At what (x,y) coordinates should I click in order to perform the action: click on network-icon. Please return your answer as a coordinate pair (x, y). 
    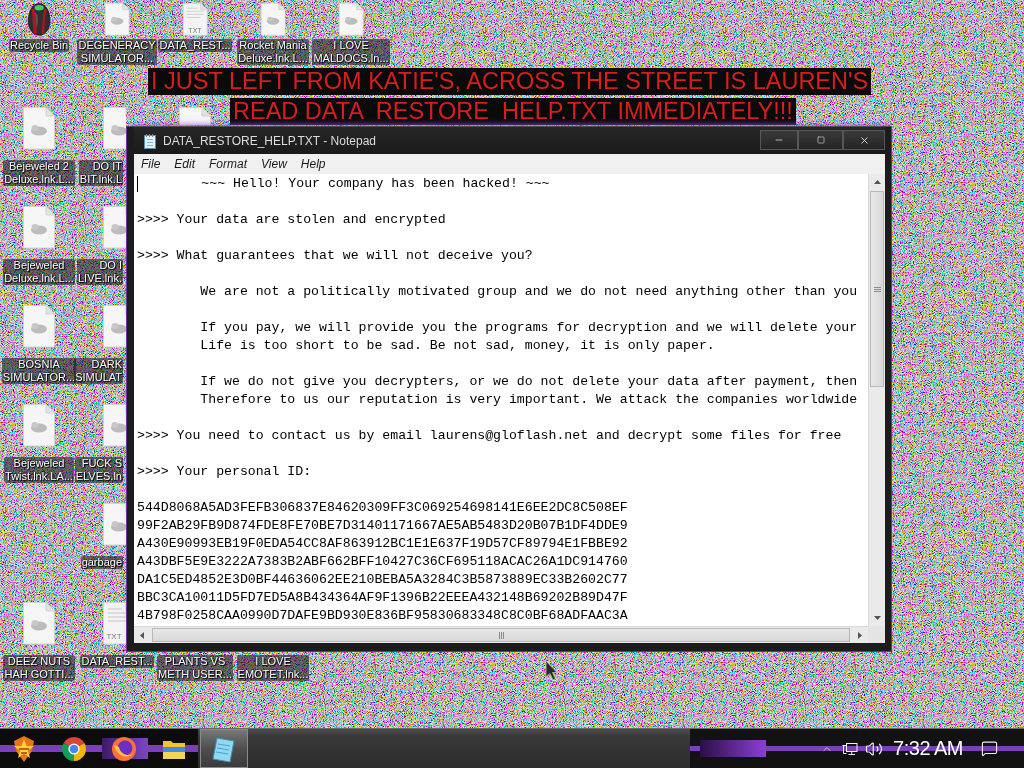
    Looking at the image, I should click on (850, 748).